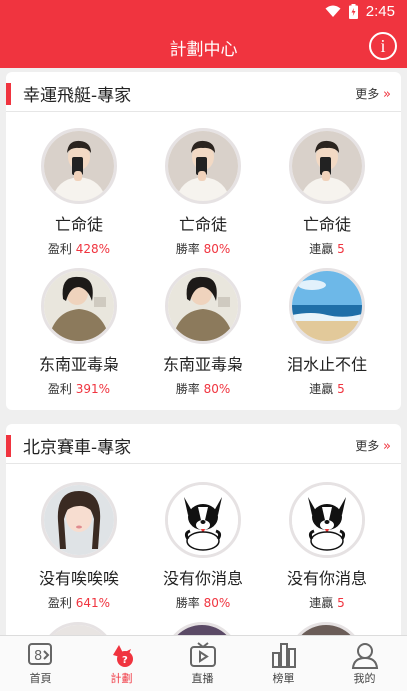  I want to click on avatar-dog-image, so click(203, 520).